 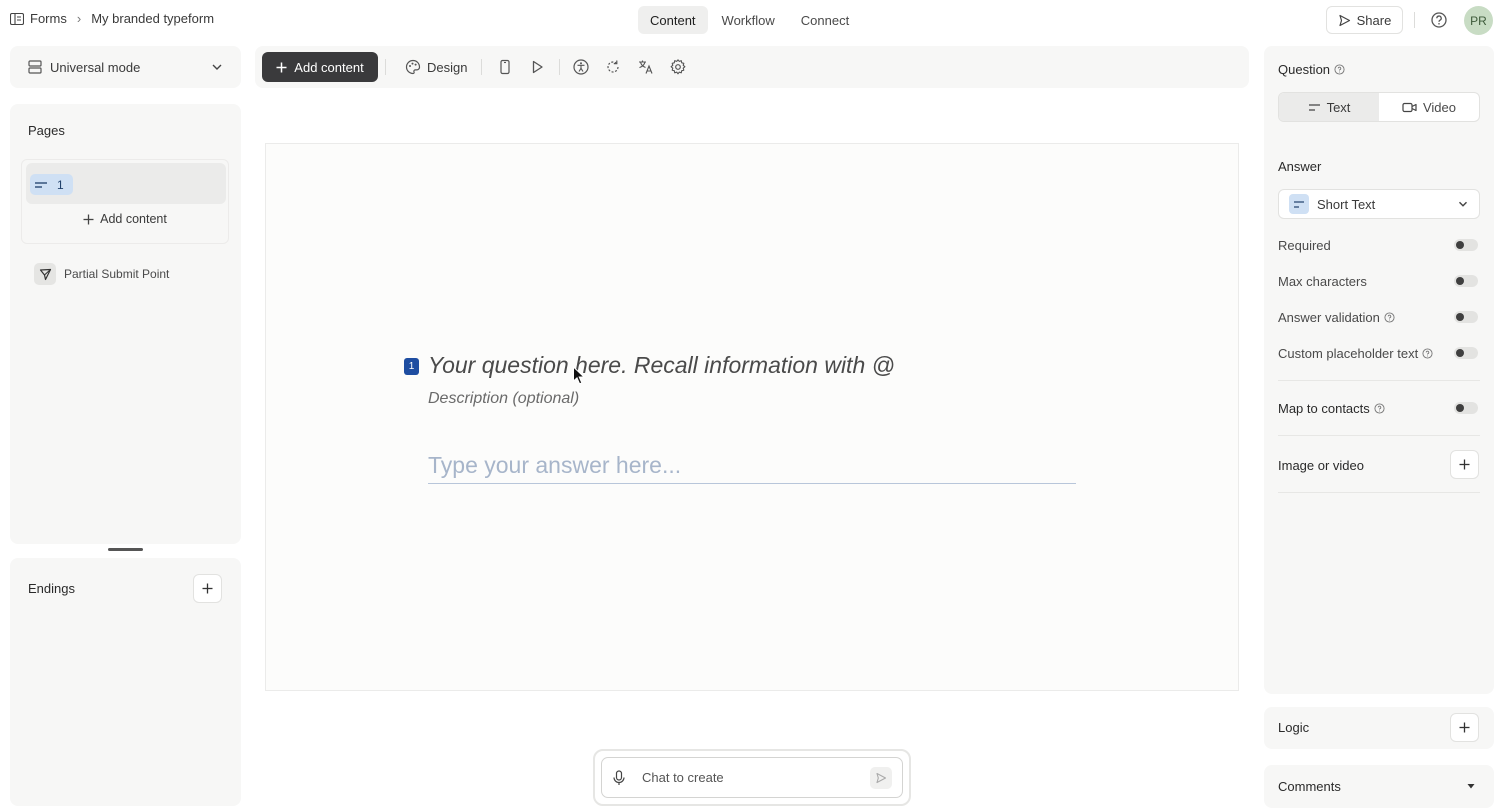 What do you see at coordinates (329, 67) in the screenshot?
I see `add-content-label: Add content` at bounding box center [329, 67].